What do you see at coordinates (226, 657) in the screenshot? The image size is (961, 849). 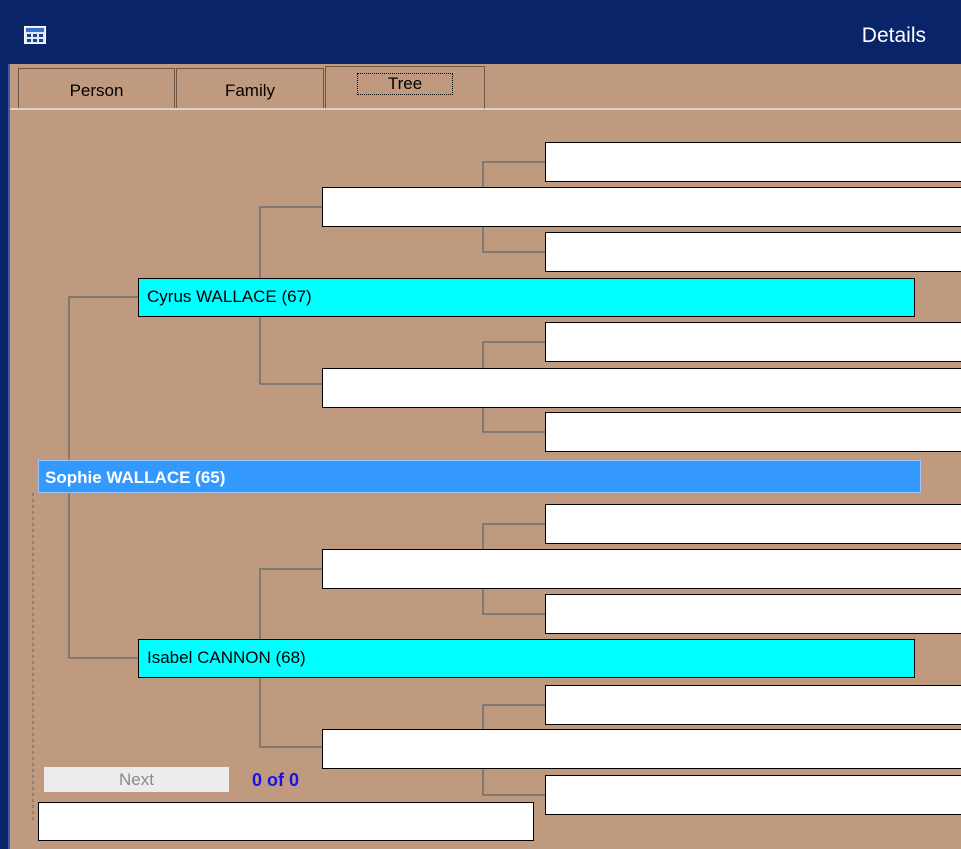 I see `mother-name: Isabel CANNON (68)` at bounding box center [226, 657].